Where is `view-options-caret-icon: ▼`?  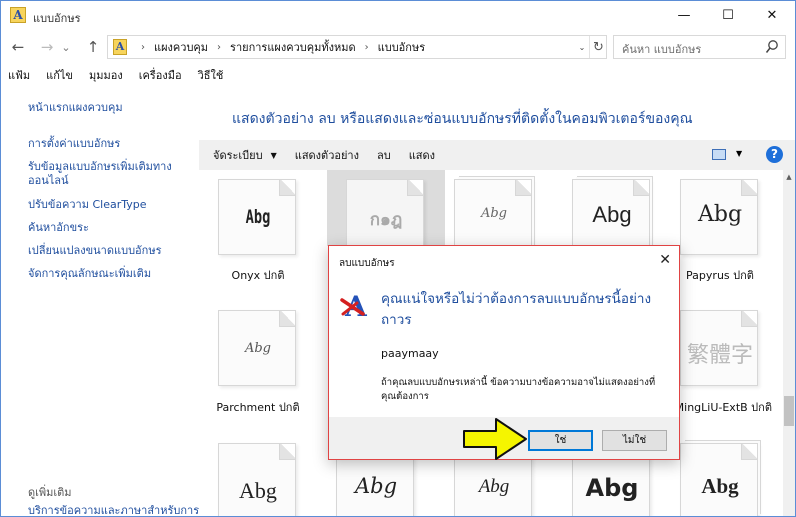
view-options-caret-icon: ▼ is located at coordinates (739, 153).